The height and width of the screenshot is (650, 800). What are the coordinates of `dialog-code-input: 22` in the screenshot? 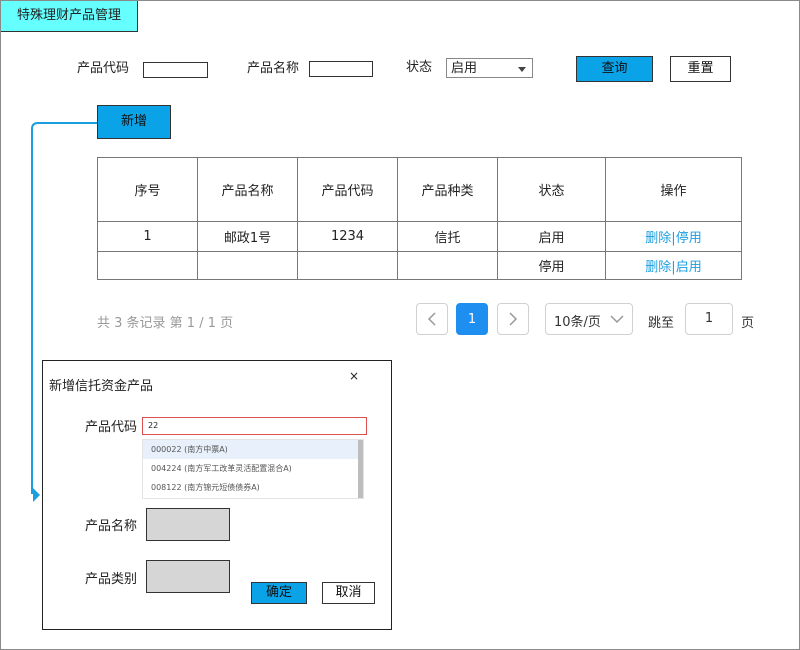 It's located at (254, 426).